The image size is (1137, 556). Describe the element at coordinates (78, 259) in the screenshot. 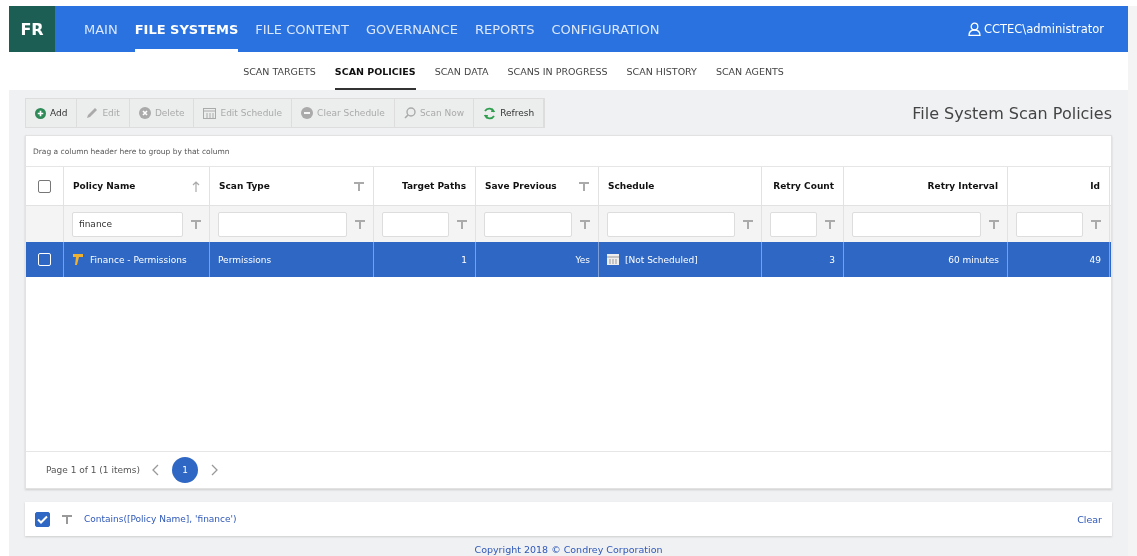

I see `policy-icon` at that location.